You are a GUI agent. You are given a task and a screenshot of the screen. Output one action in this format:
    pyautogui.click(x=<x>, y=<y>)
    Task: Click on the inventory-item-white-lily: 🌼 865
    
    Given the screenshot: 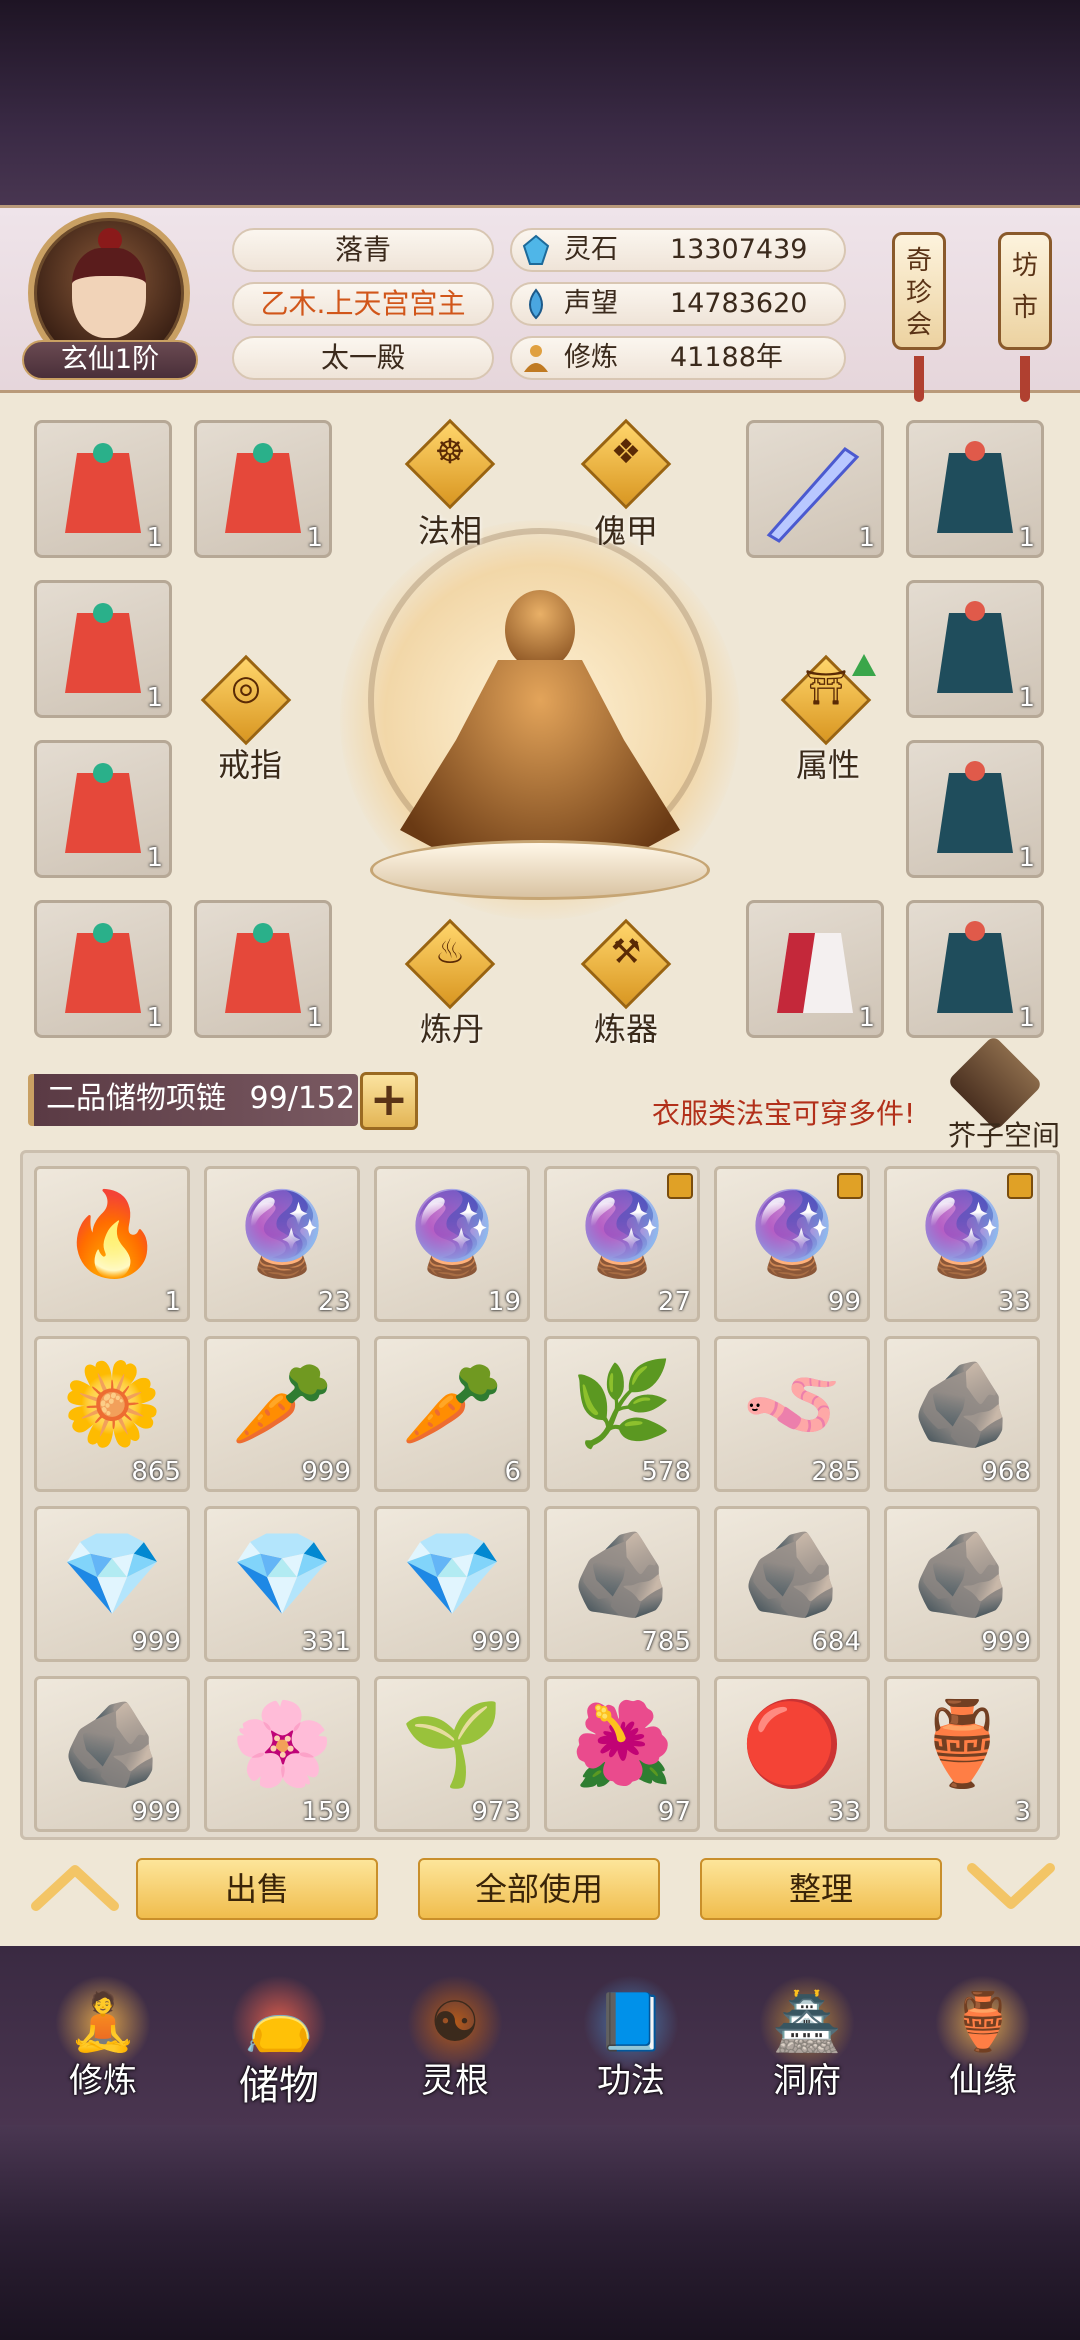 What is the action you would take?
    pyautogui.click(x=112, y=1414)
    